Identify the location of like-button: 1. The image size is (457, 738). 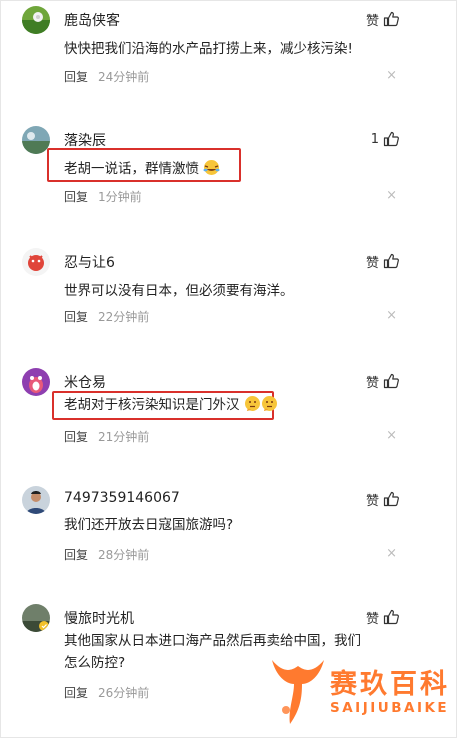
(385, 139).